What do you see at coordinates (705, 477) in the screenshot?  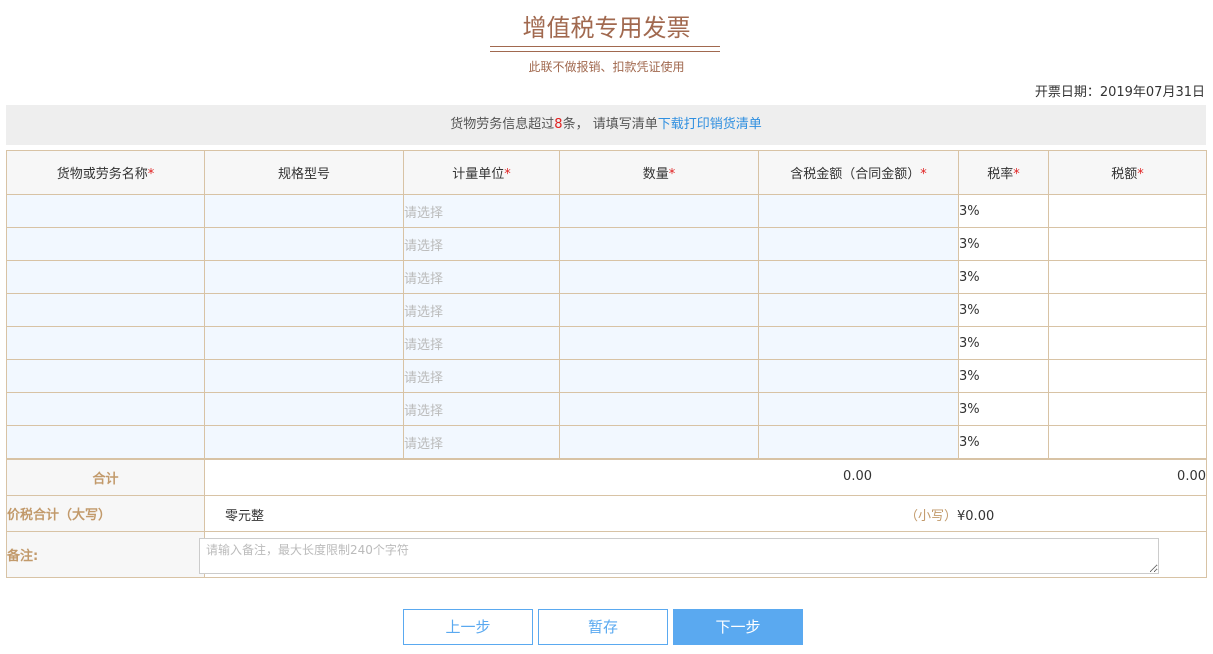 I see `total-values: 0.00 0.00` at bounding box center [705, 477].